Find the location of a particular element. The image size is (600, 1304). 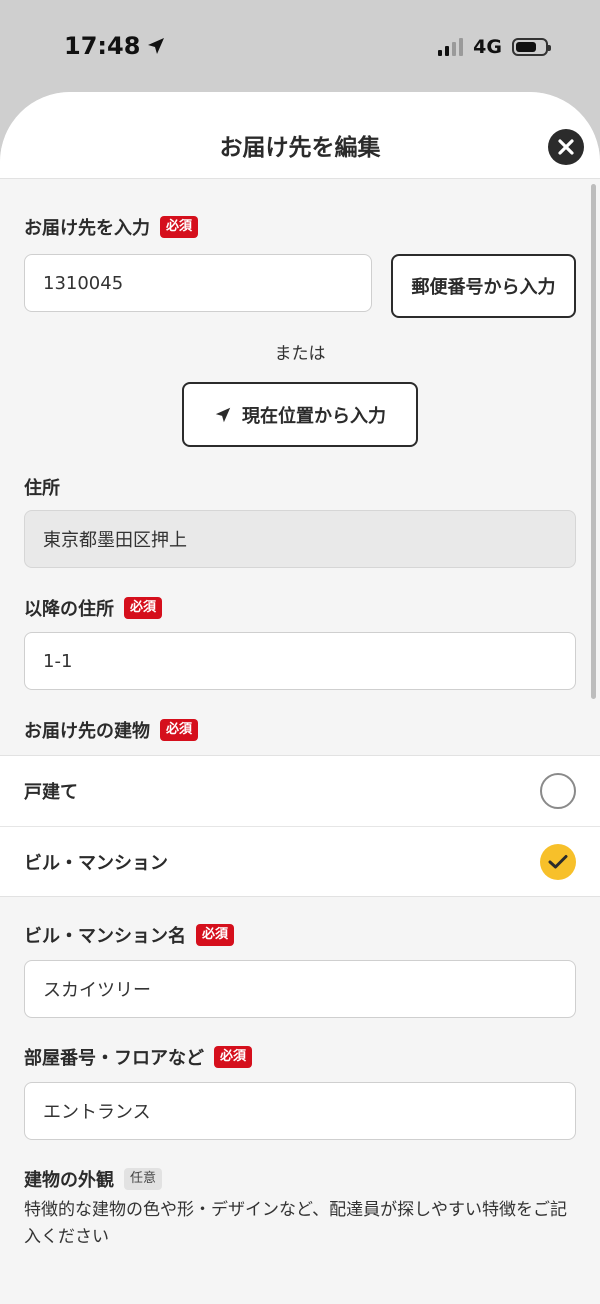

building-type-options: 戸建て ビル・マンション is located at coordinates (300, 826).